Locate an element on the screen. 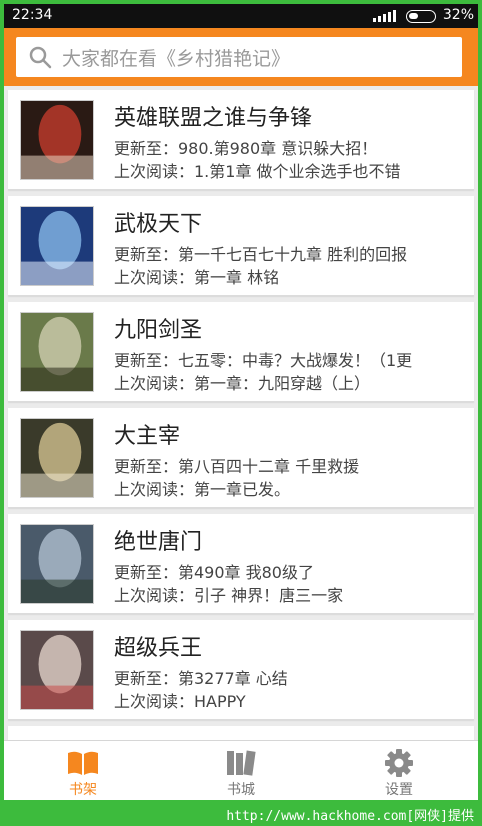 The height and width of the screenshot is (826, 482). book-item: 超级兵王更新至：第3277章 心结 上次阅读：HAPPY is located at coordinates (241, 670).